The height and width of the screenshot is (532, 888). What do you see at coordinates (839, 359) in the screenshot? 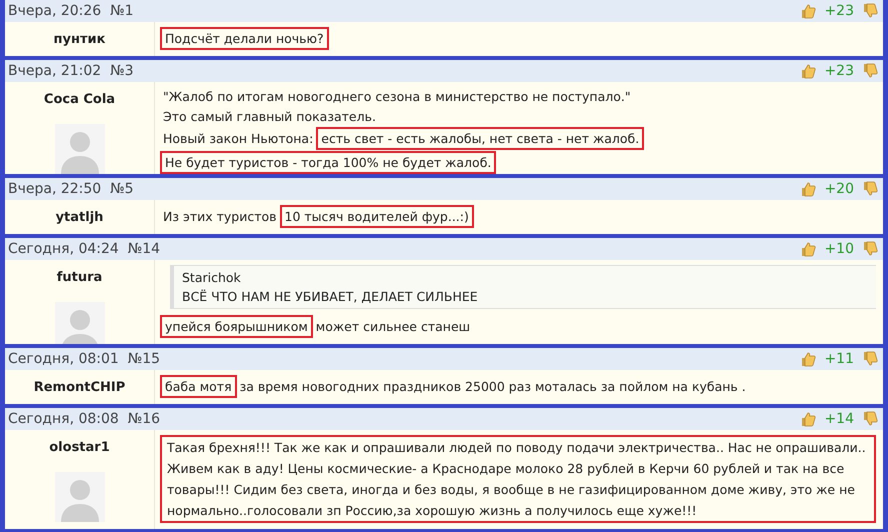
I see `vote-score: +11` at bounding box center [839, 359].